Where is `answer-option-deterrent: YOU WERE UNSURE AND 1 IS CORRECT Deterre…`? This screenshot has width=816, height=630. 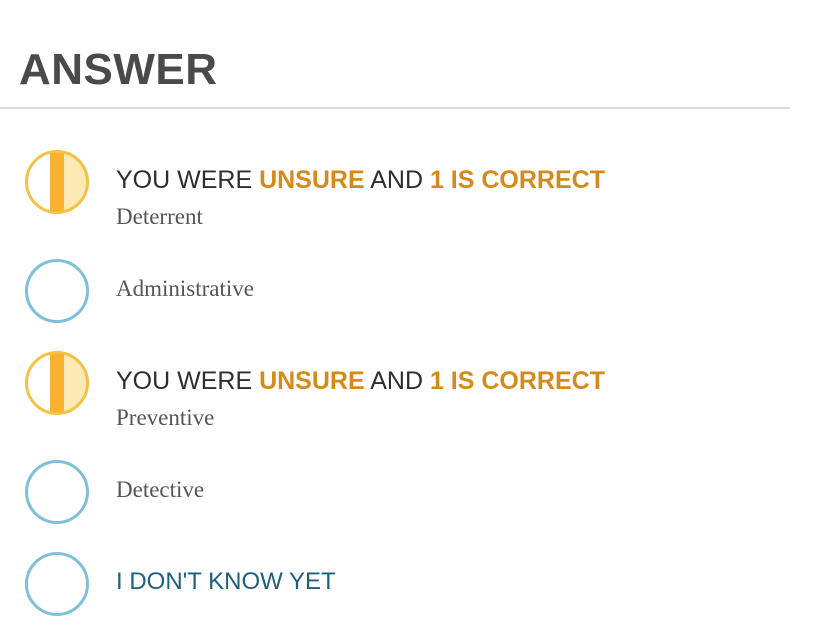 answer-option-deterrent: YOU WERE UNSURE AND 1 IS CORRECT Deterre… is located at coordinates (395, 193).